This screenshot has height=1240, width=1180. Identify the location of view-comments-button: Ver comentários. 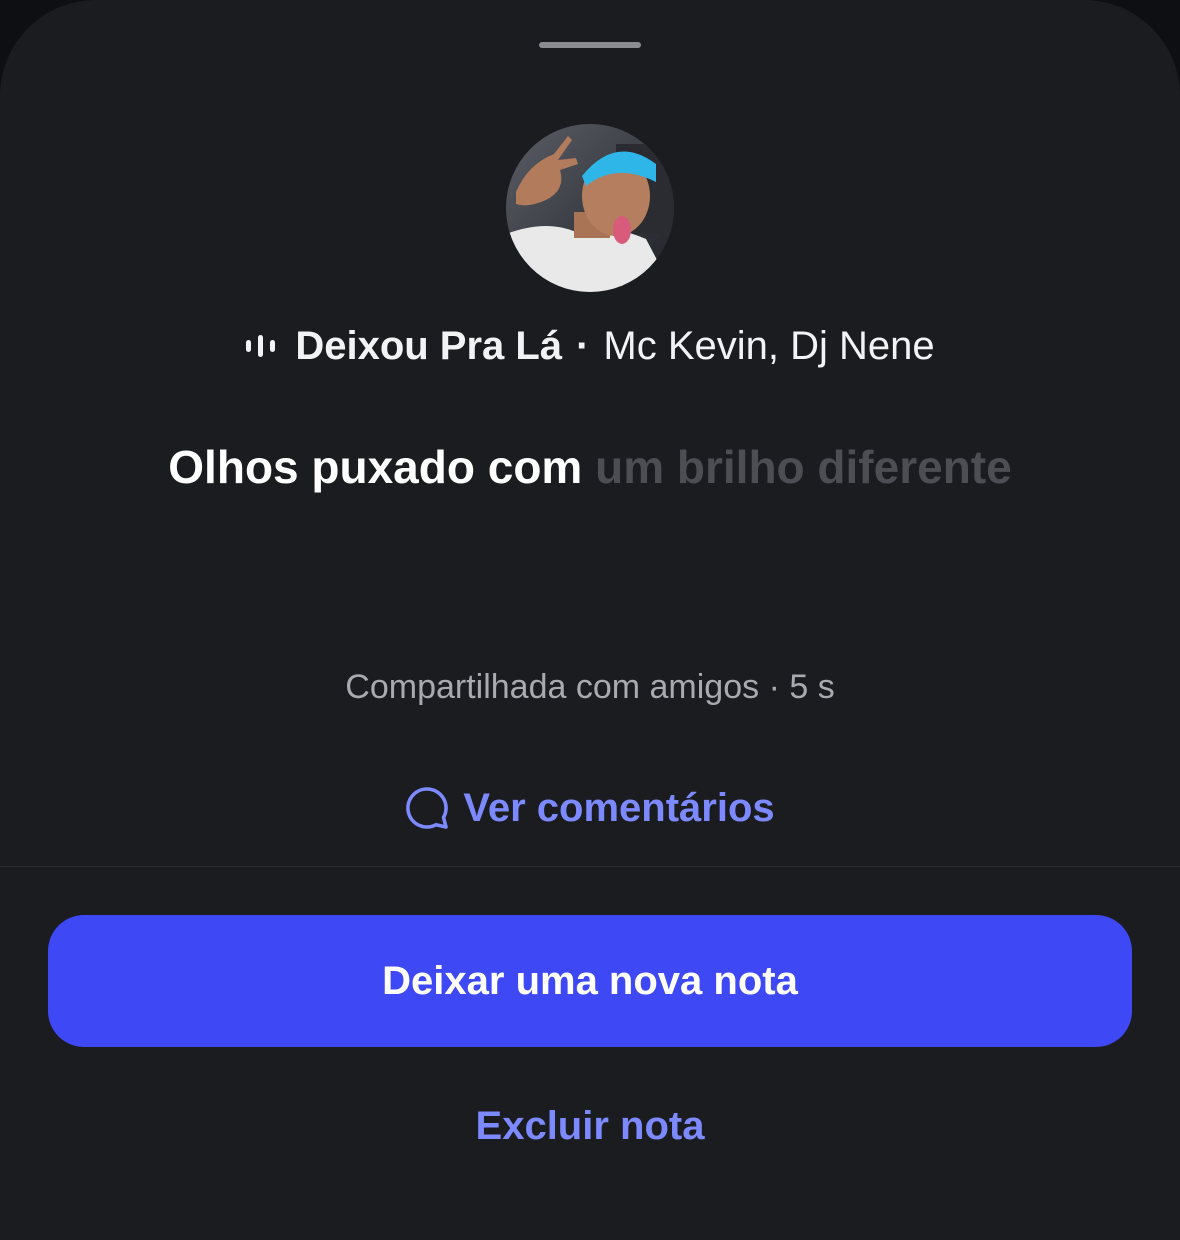
(590, 808).